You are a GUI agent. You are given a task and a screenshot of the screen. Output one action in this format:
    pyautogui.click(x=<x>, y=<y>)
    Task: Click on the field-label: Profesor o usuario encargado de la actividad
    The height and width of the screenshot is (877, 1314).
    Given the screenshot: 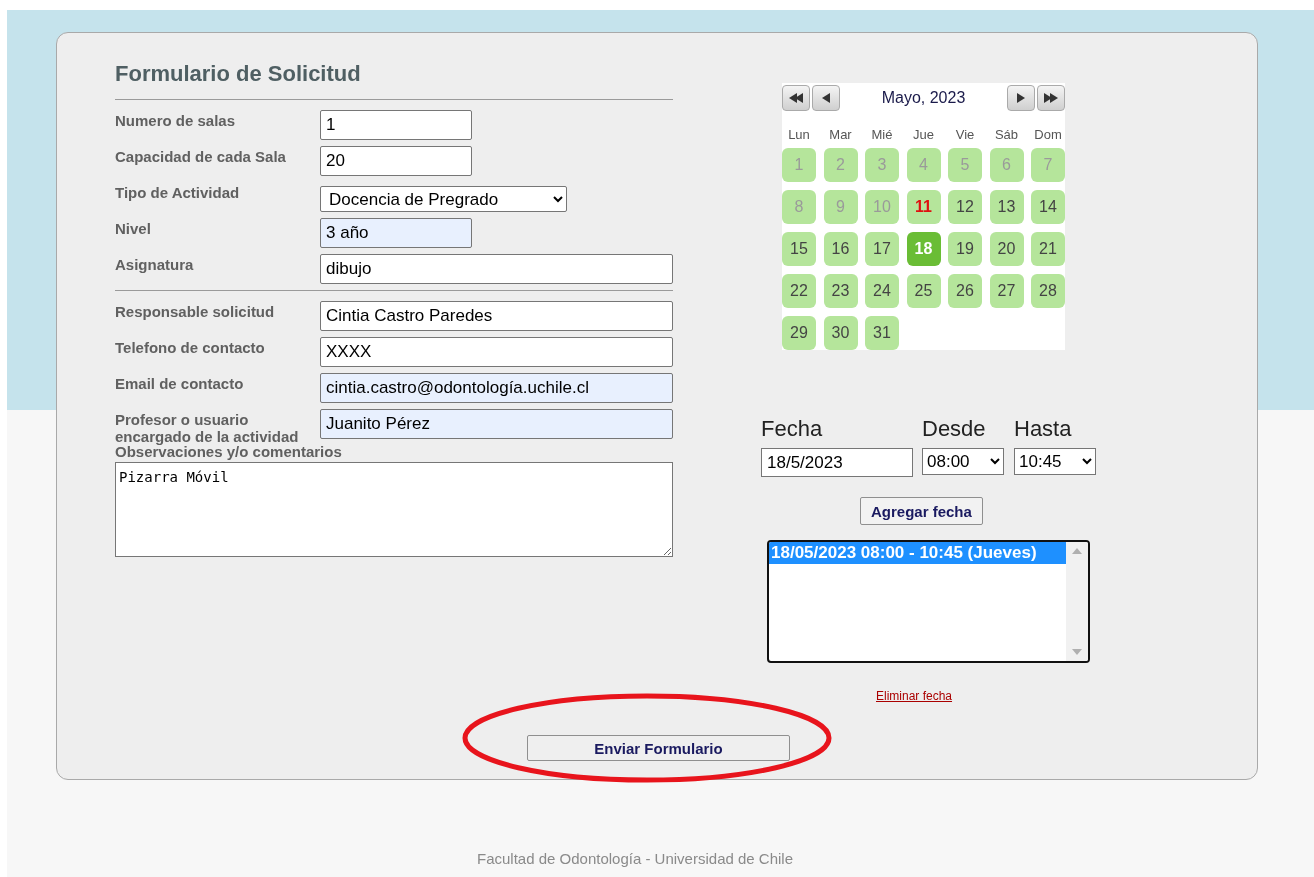 What is the action you would take?
    pyautogui.click(x=207, y=427)
    